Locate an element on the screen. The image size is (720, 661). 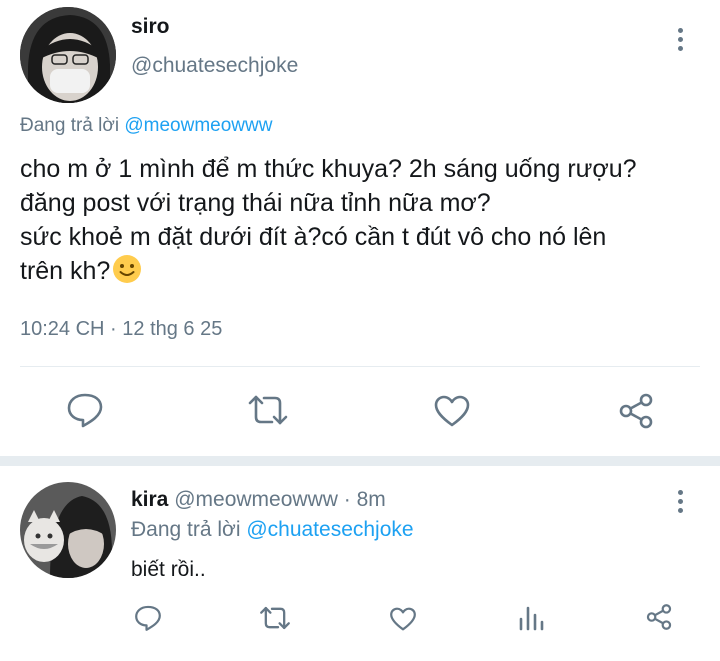
reply-context: Đang trả lời @chuatesechjoke is located at coordinates (272, 530).